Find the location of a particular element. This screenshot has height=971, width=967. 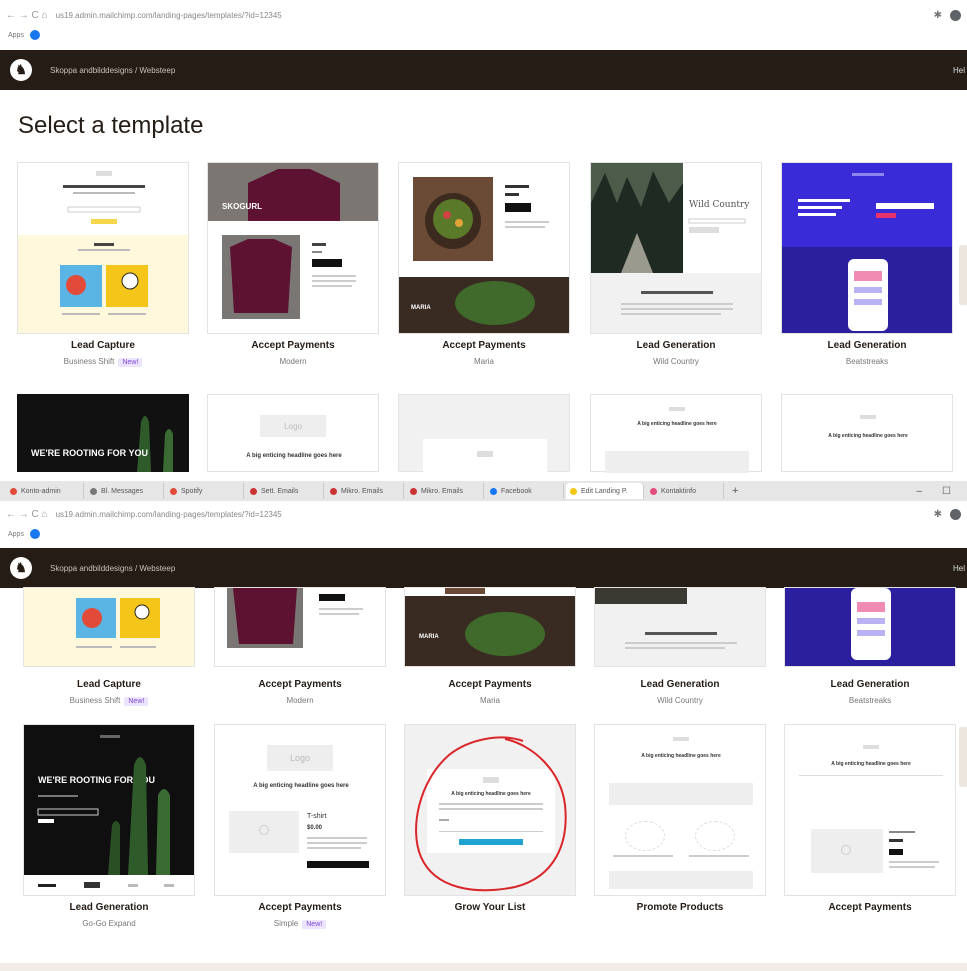

browser-tab: Konto-admin is located at coordinates (45, 491).